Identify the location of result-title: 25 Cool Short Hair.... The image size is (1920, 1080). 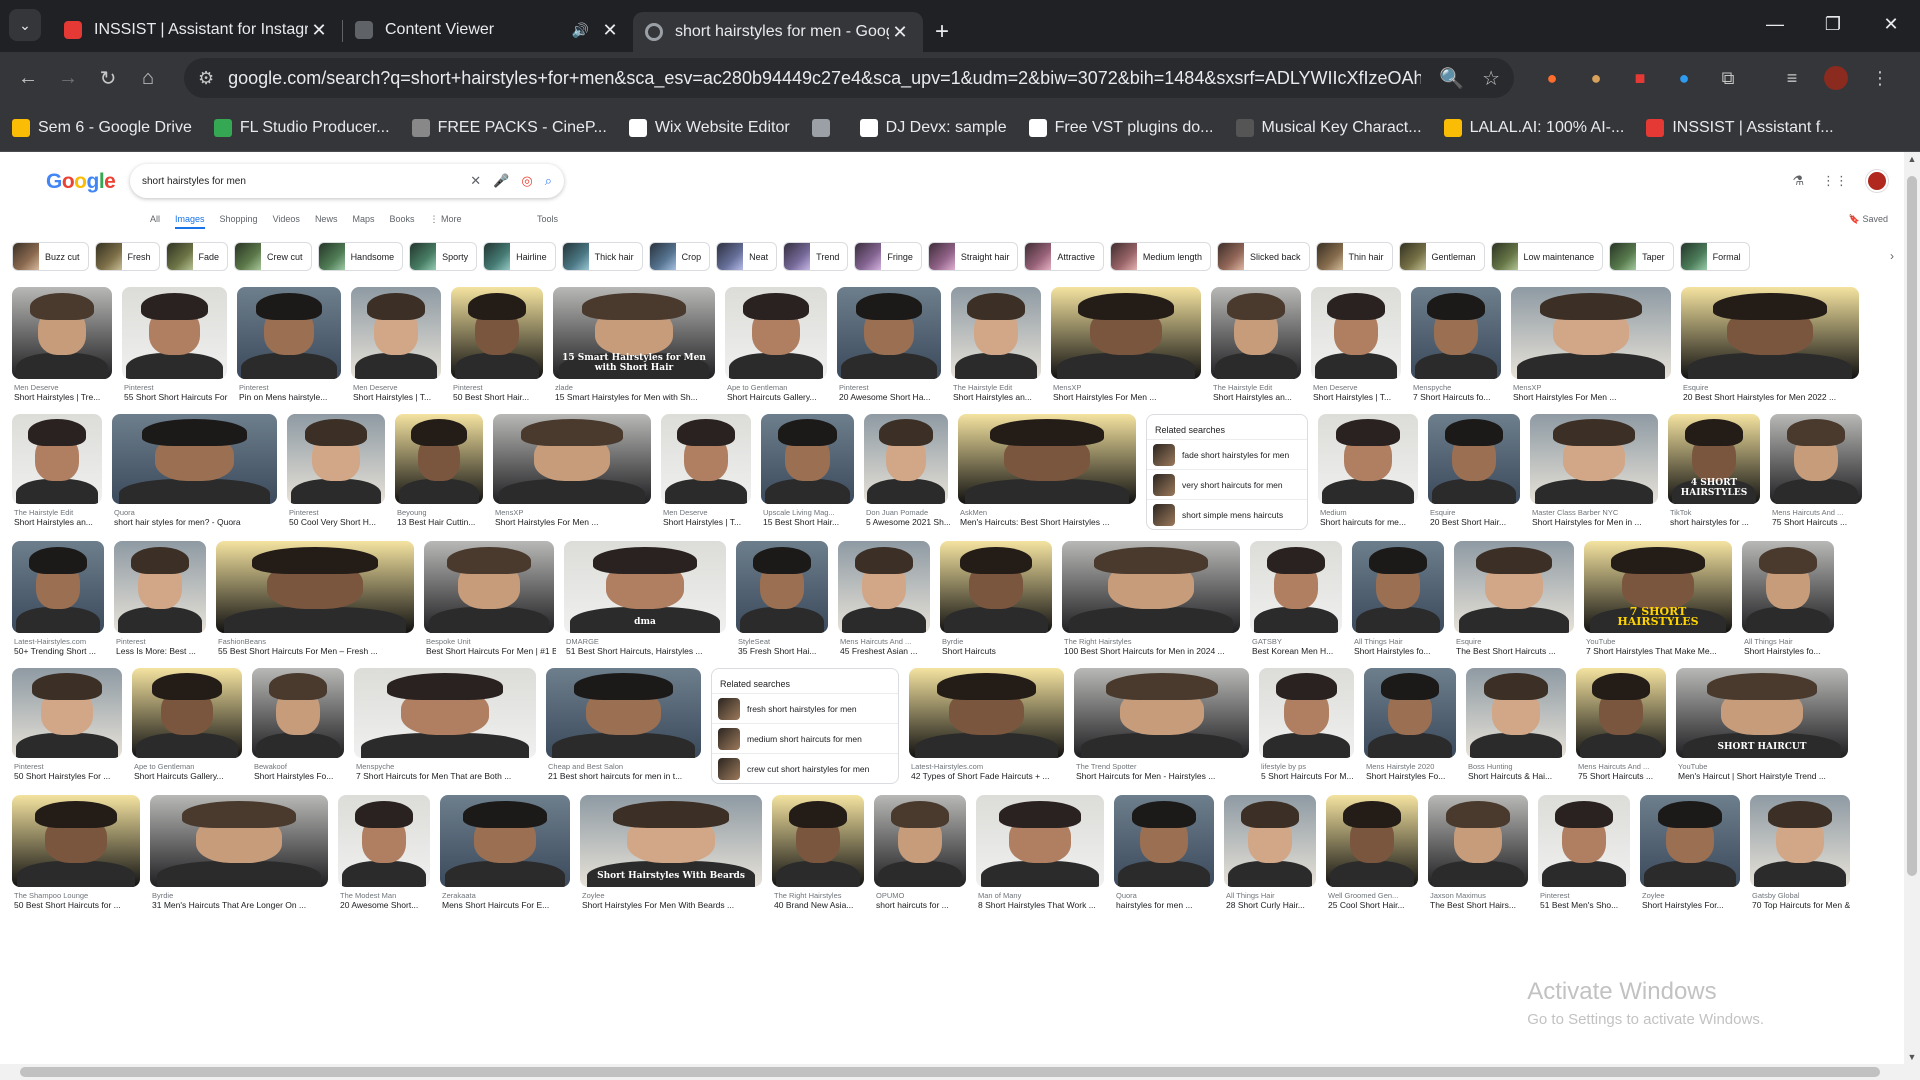
(1374, 905).